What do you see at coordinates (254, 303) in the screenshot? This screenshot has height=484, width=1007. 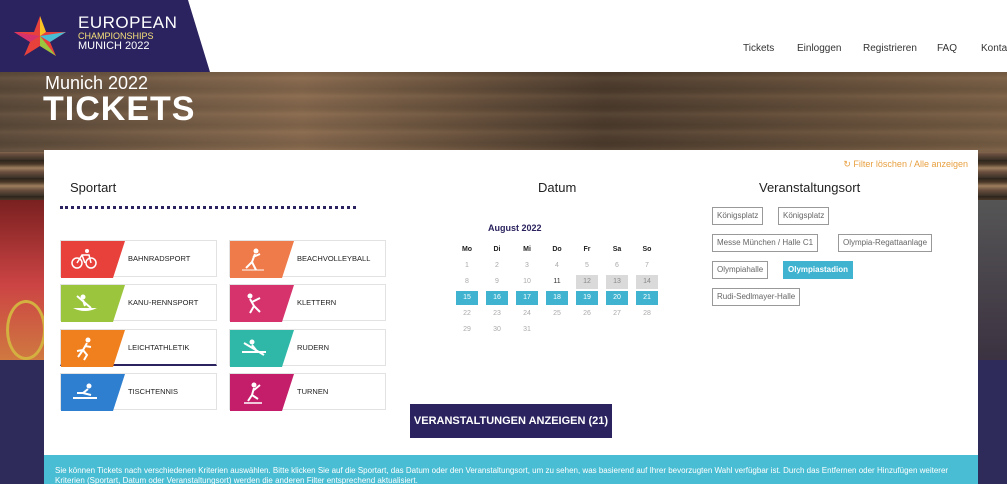 I see `climbing-icon` at bounding box center [254, 303].